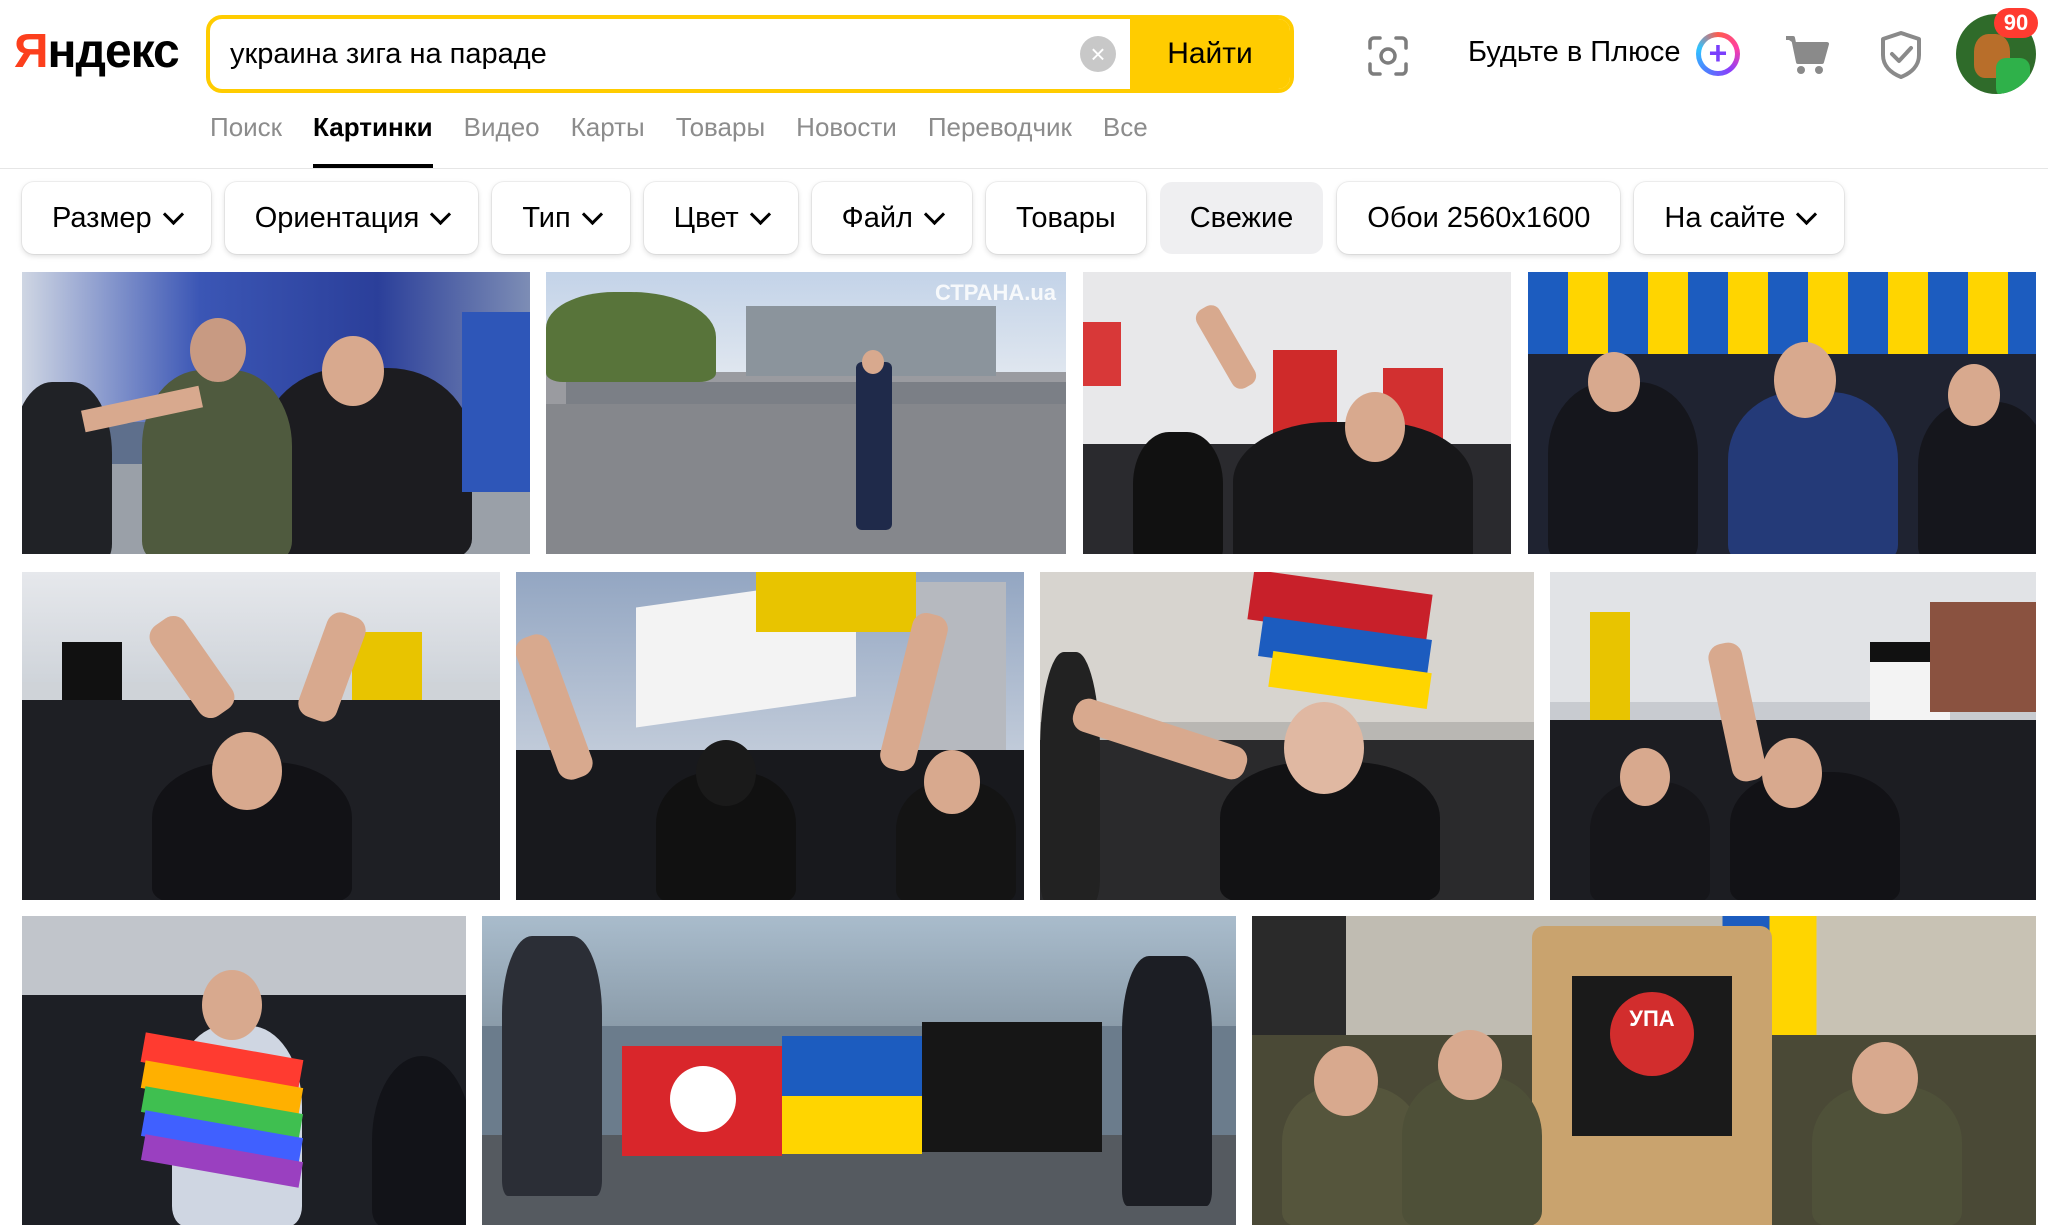 The height and width of the screenshot is (1231, 2048). What do you see at coordinates (846, 138) in the screenshot?
I see `tab-news: Новости` at bounding box center [846, 138].